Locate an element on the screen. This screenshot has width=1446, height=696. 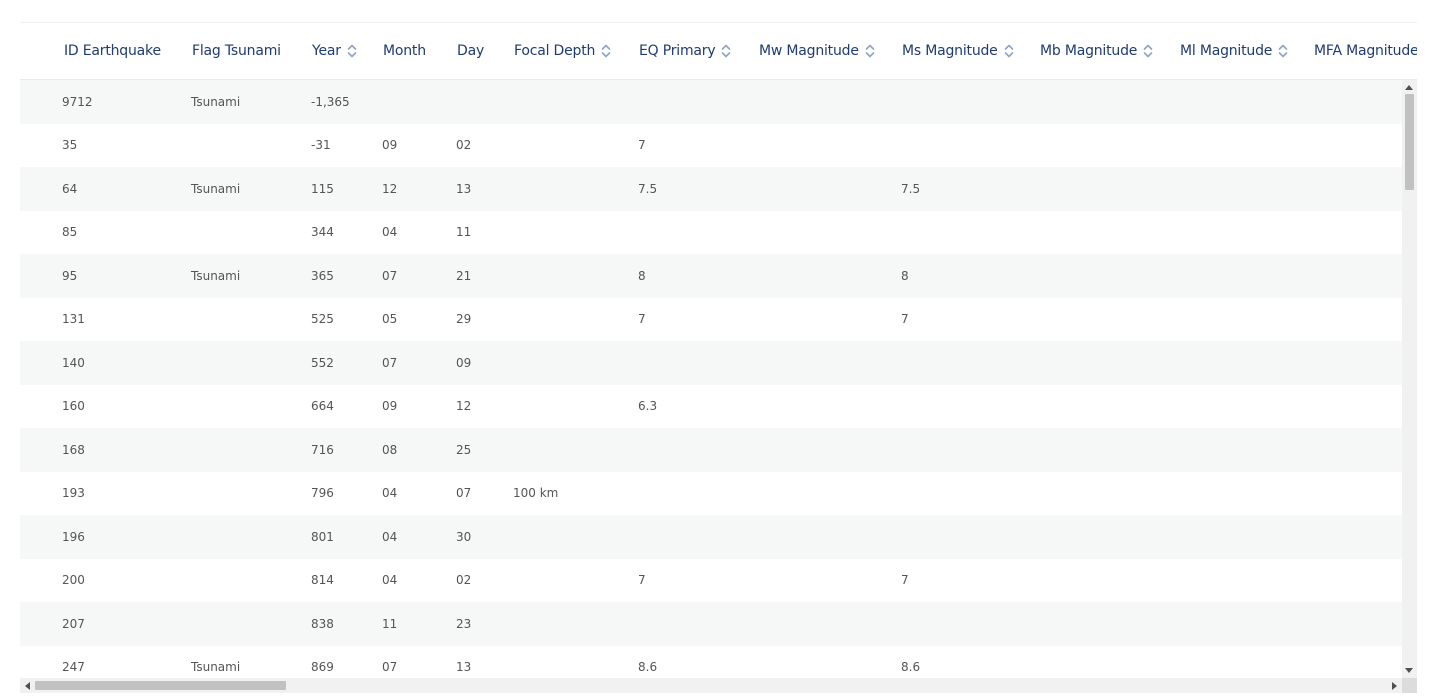
table-row: 193 796 04 07 100 km is located at coordinates (711, 494).